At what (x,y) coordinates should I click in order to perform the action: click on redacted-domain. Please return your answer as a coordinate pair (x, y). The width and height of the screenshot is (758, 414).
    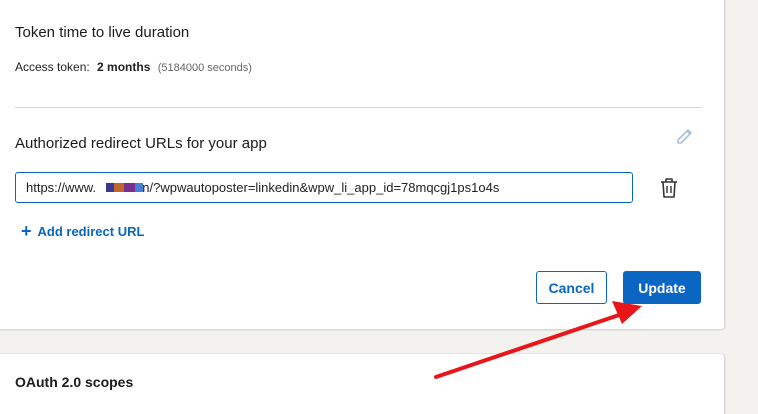
    Looking at the image, I should click on (126, 187).